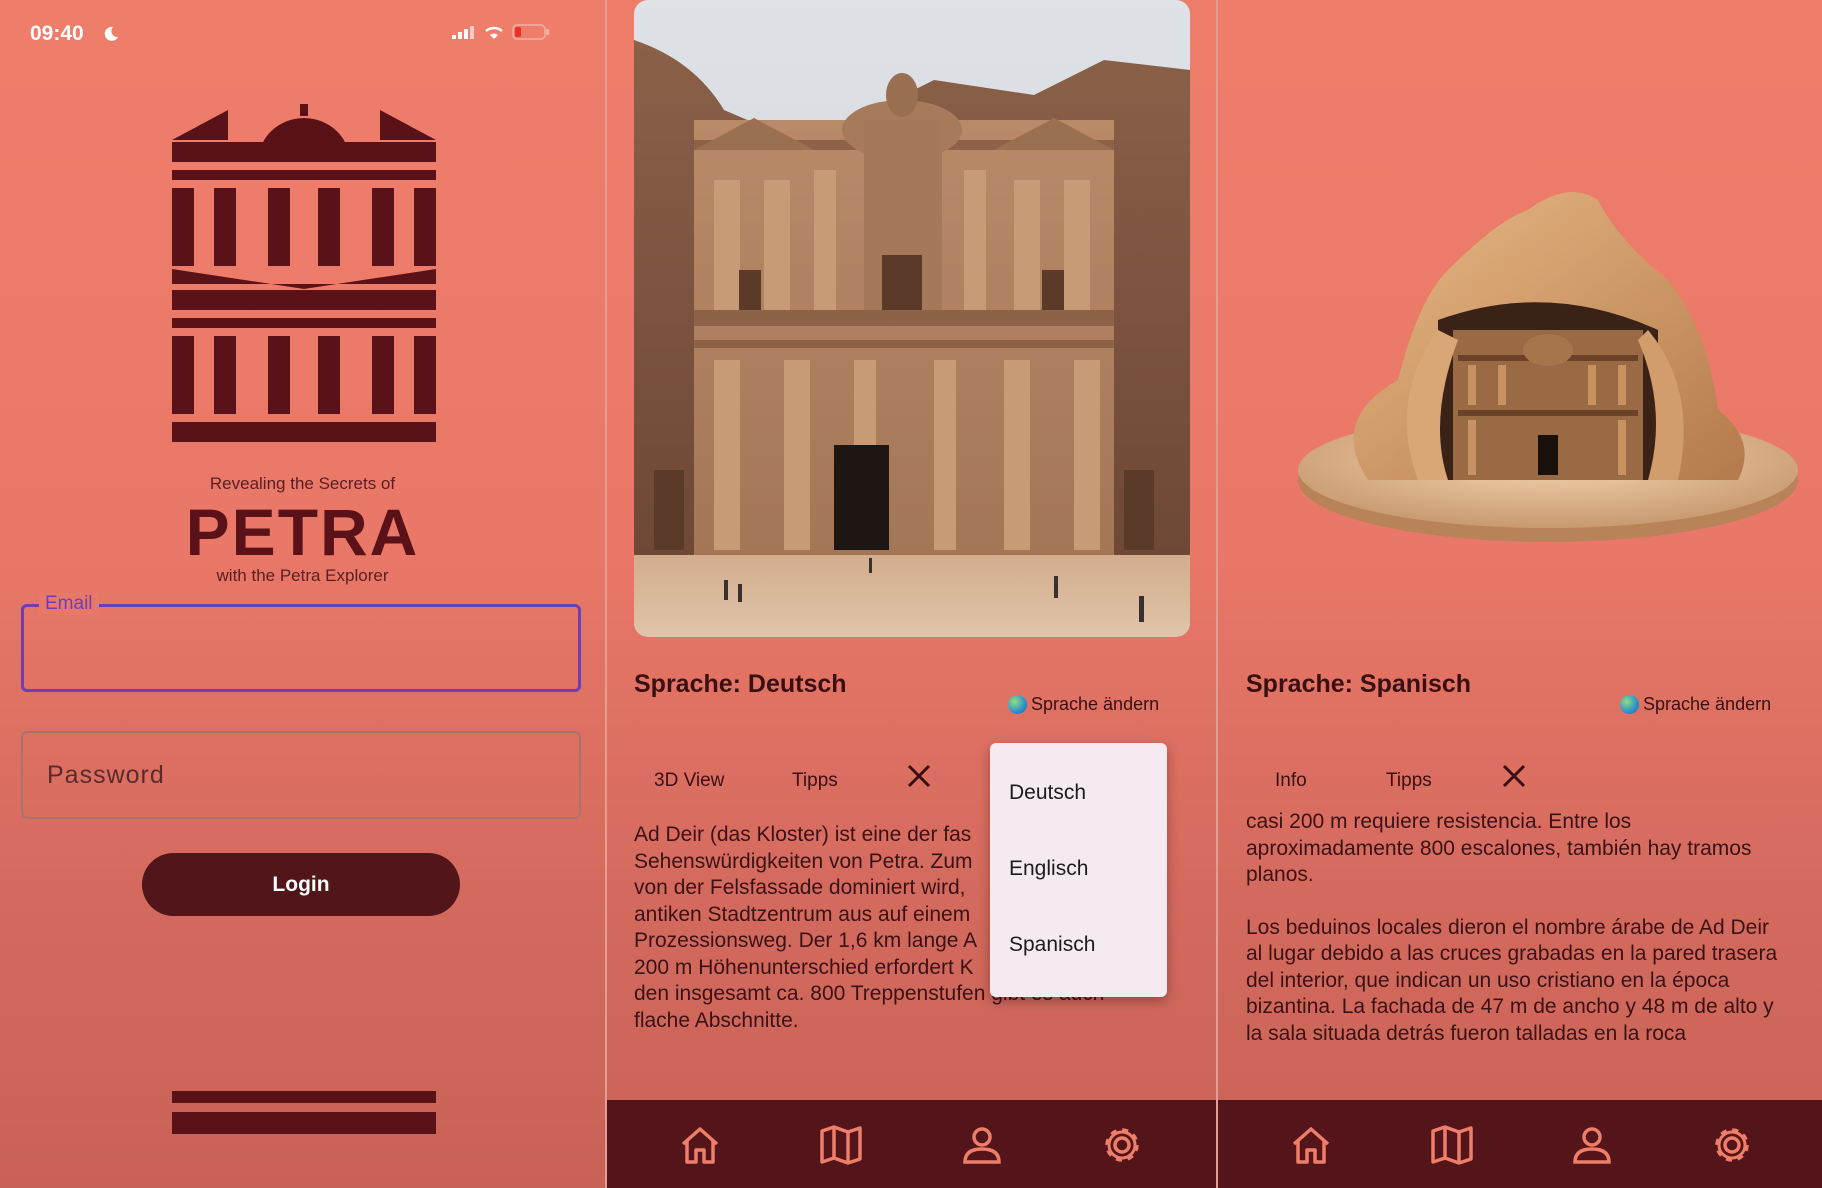  Describe the element at coordinates (302, 575) in the screenshot. I see `tagline-bottom: with the Petra Explorer` at that location.